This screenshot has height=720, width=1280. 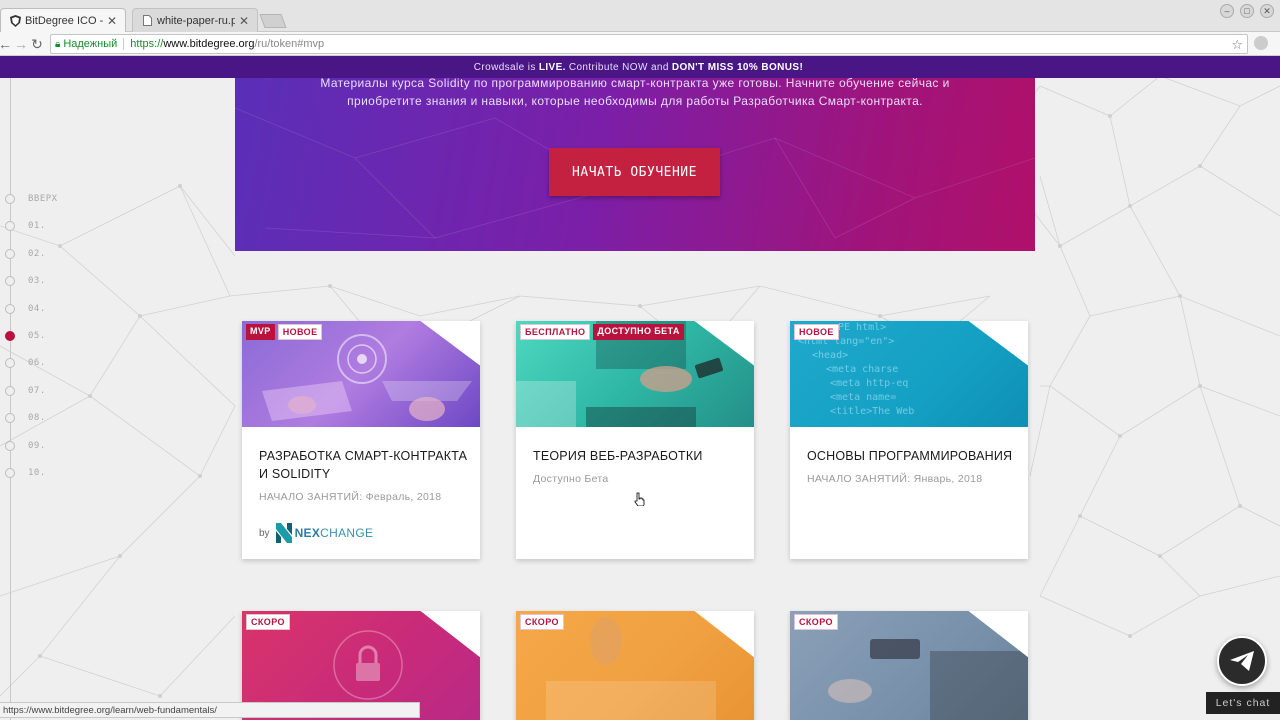 What do you see at coordinates (37, 363) in the screenshot?
I see `section-nav-label: 06.` at bounding box center [37, 363].